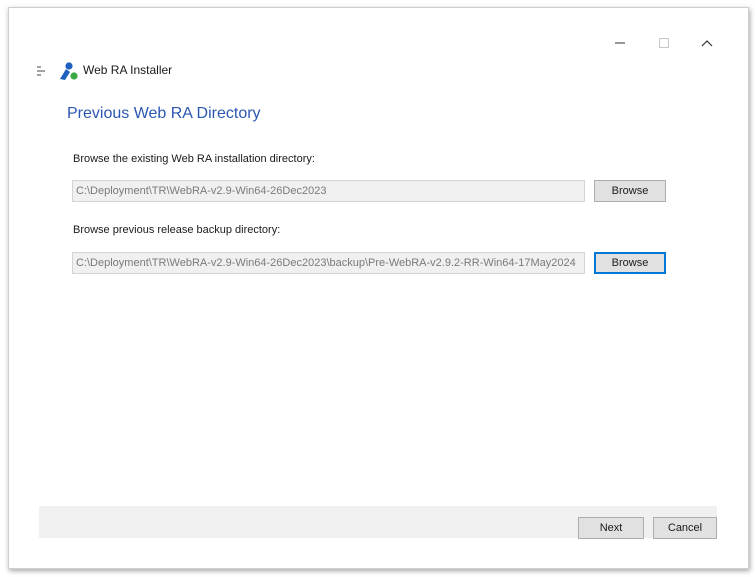 Image resolution: width=755 pixels, height=577 pixels. I want to click on minimize-icon, so click(620, 43).